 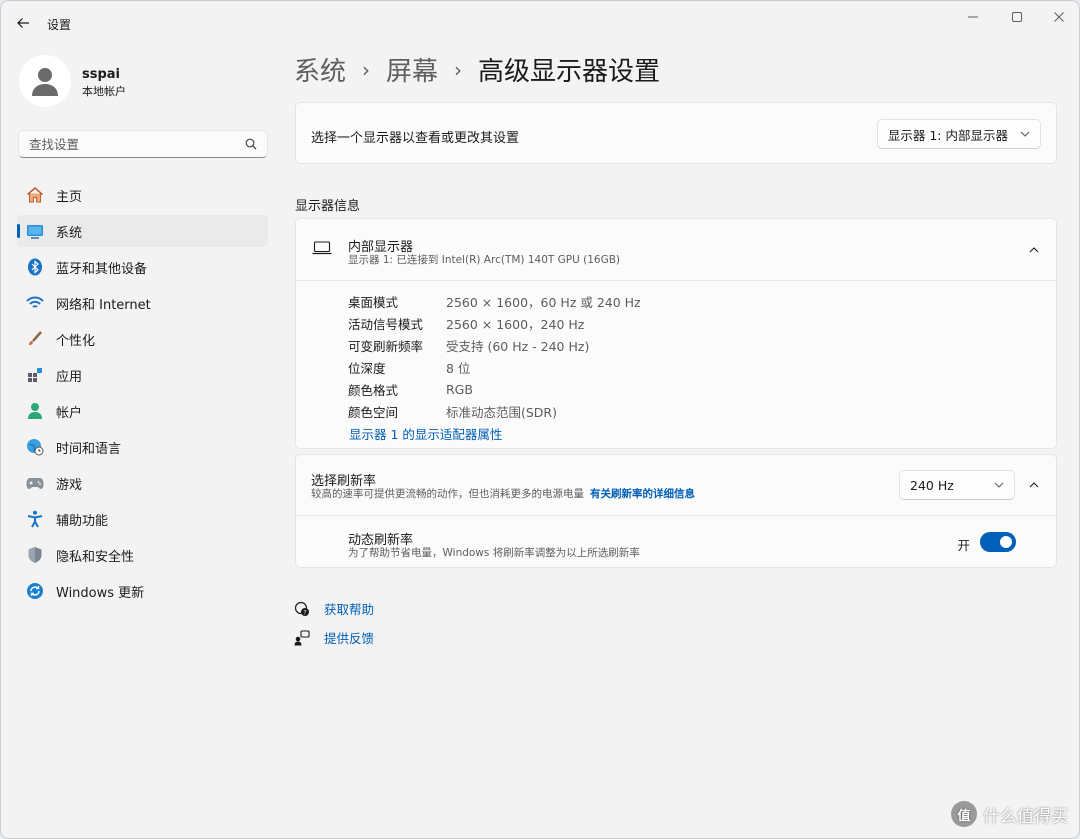 I want to click on system-icon, so click(x=35, y=231).